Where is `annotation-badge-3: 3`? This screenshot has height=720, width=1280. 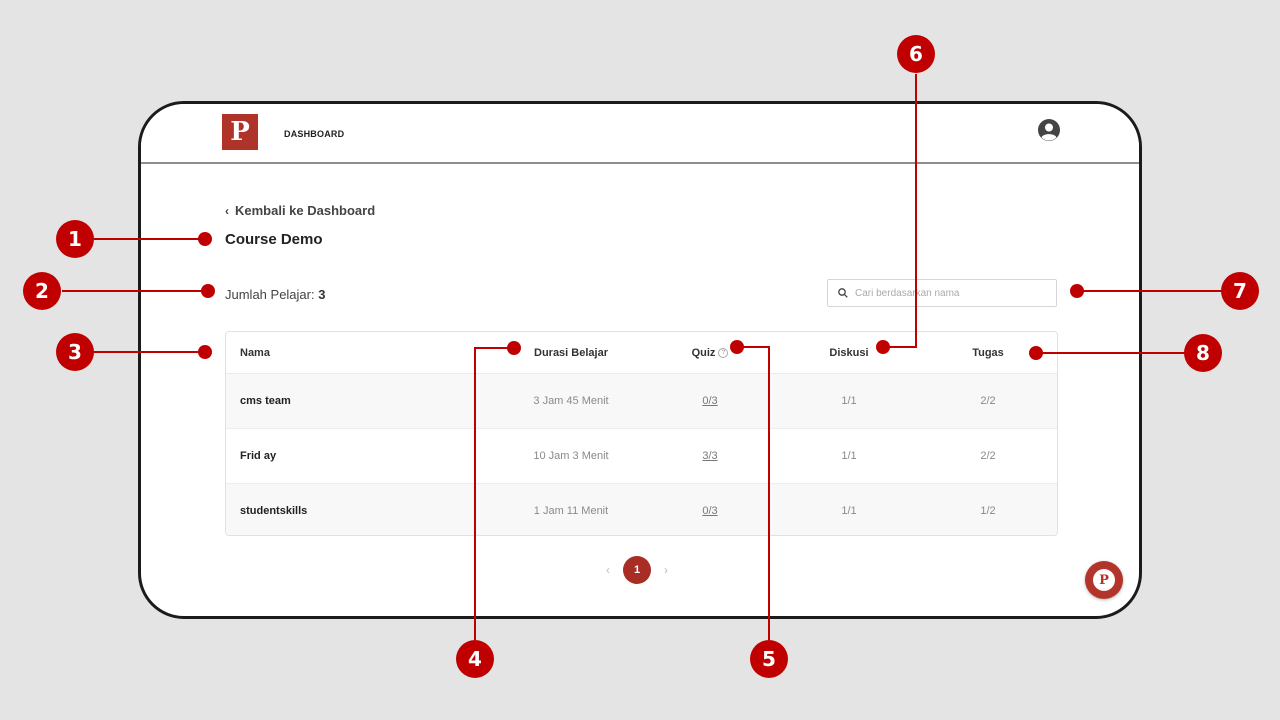
annotation-badge-3: 3 is located at coordinates (75, 352).